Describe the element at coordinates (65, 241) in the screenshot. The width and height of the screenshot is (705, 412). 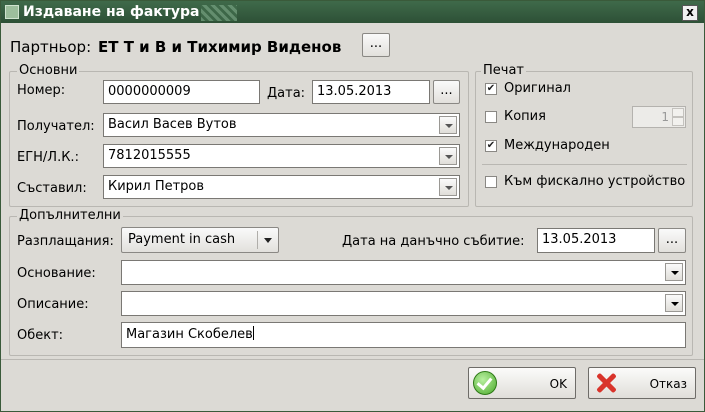
I see `payment-label: Разплащания:` at that location.